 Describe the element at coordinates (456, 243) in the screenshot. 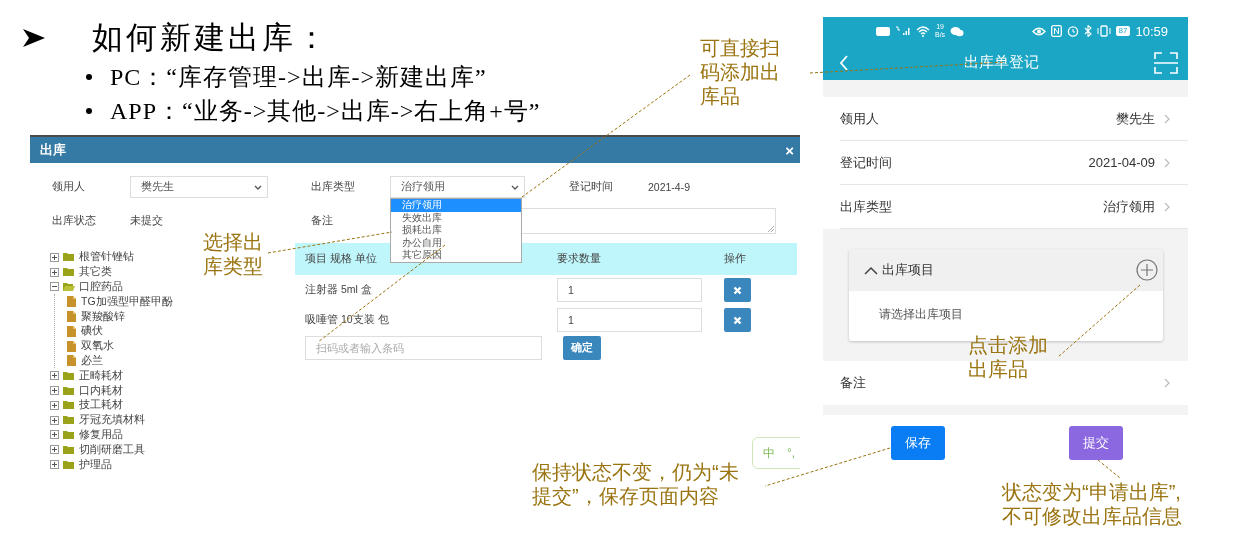

I see `dropdown-option: 办公自用` at that location.